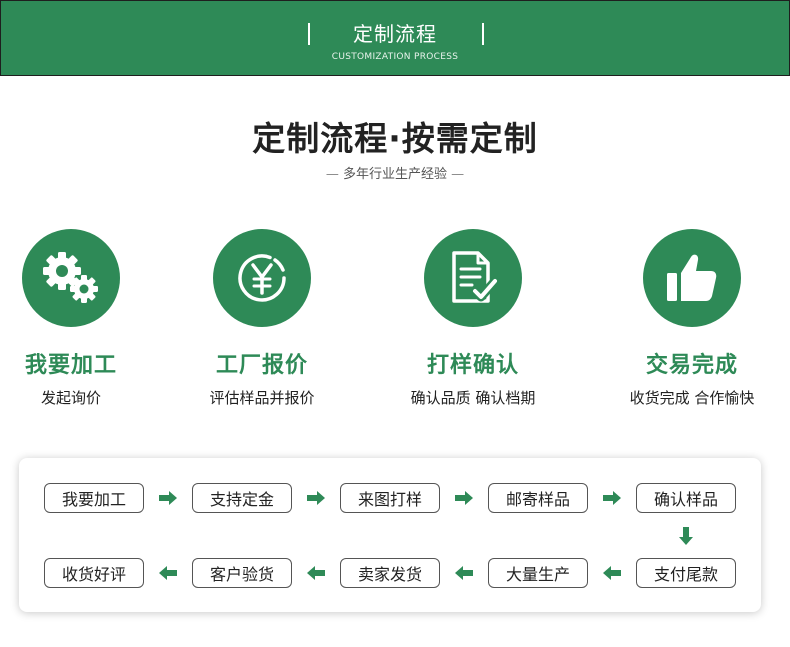 The width and height of the screenshot is (790, 647). I want to click on step-deal-complete: 交易完成 收货完成 合作愉快, so click(692, 318).